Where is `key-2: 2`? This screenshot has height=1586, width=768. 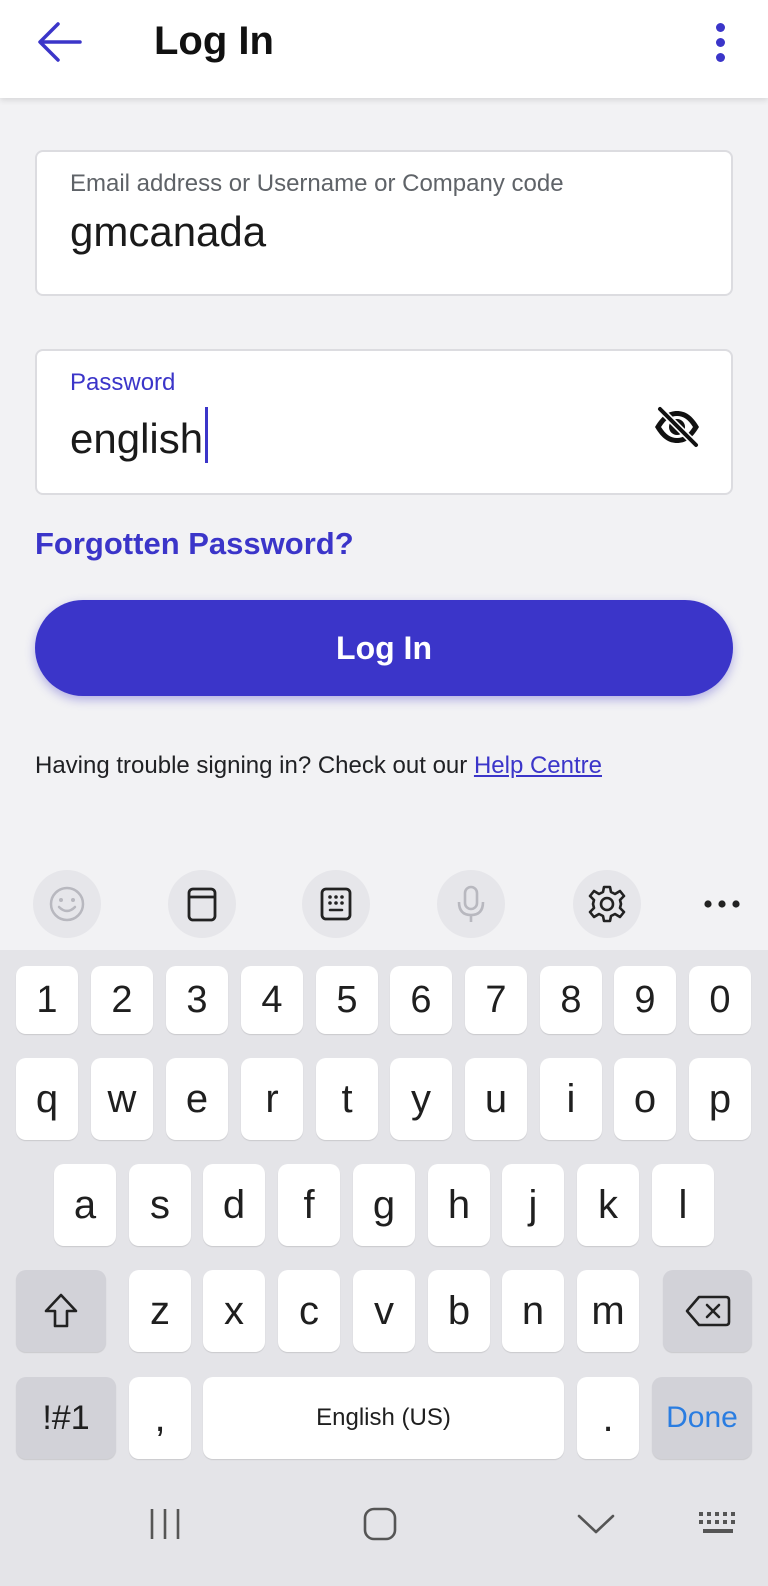 key-2: 2 is located at coordinates (122, 1000).